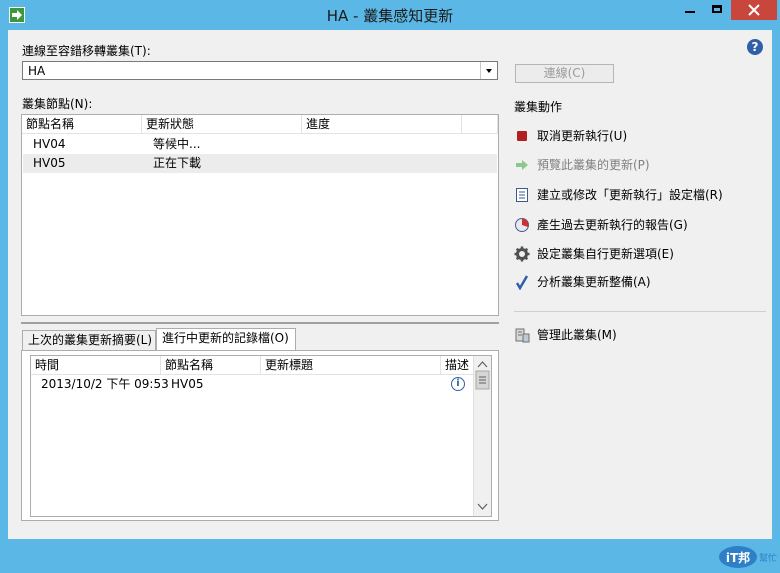  I want to click on column-header-progress: 進度, so click(382, 124).